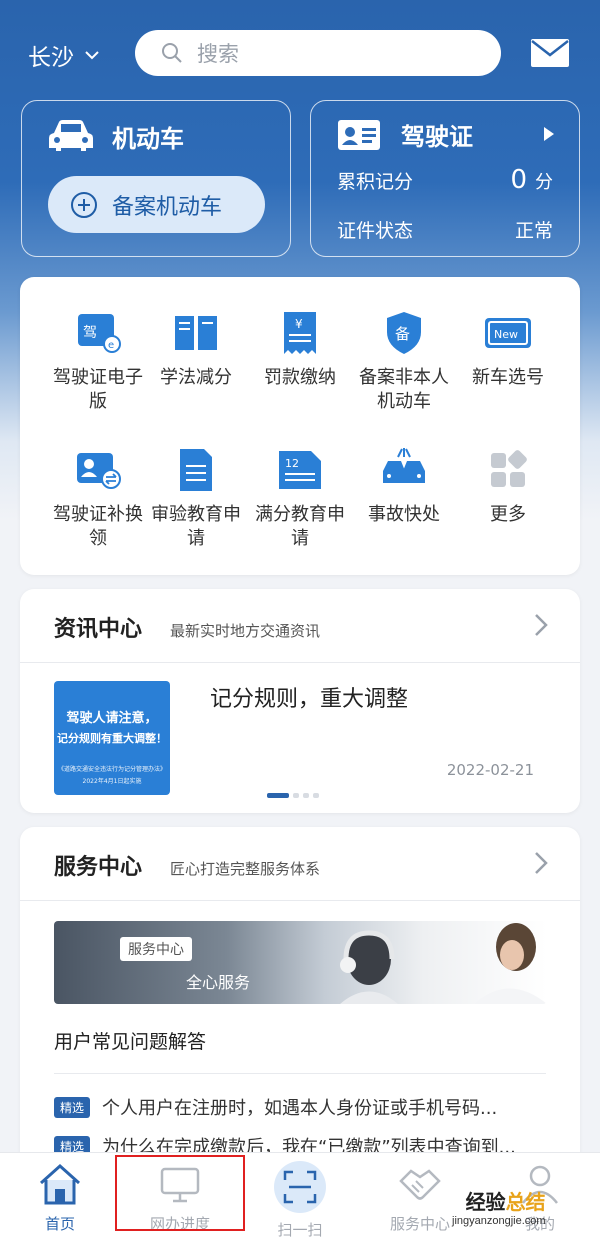 This screenshot has height=1242, width=600. I want to click on vehicle-title: 机动车, so click(148, 139).